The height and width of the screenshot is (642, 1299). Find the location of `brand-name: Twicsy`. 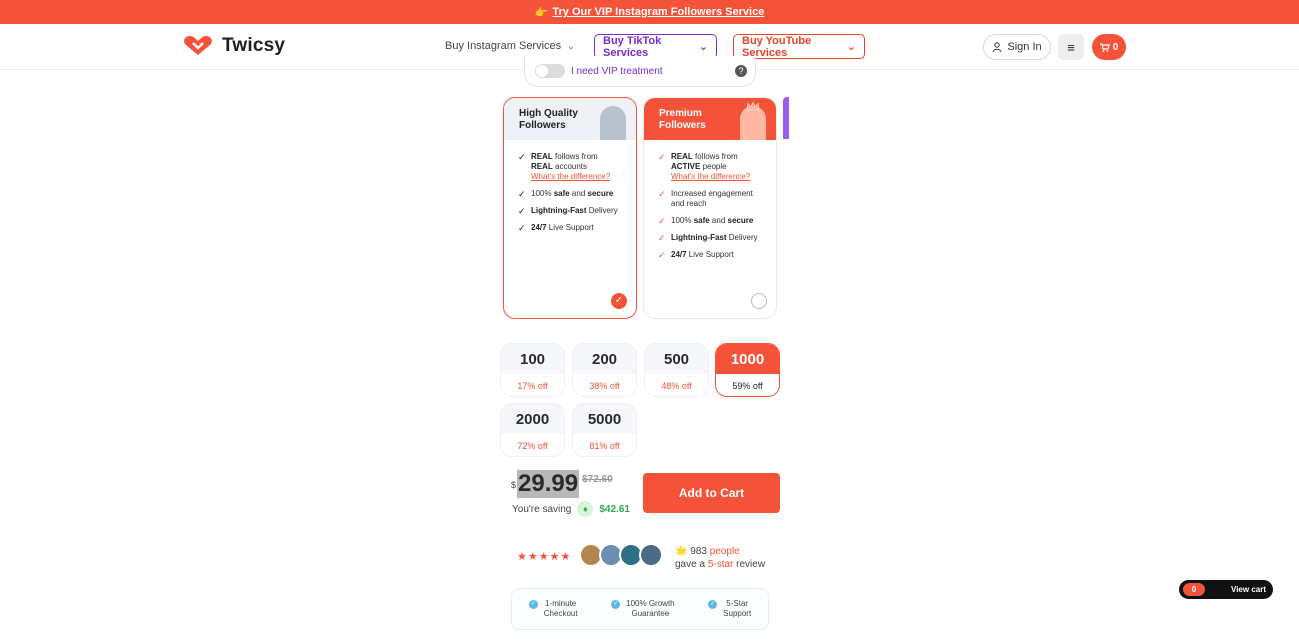

brand-name: Twicsy is located at coordinates (254, 45).